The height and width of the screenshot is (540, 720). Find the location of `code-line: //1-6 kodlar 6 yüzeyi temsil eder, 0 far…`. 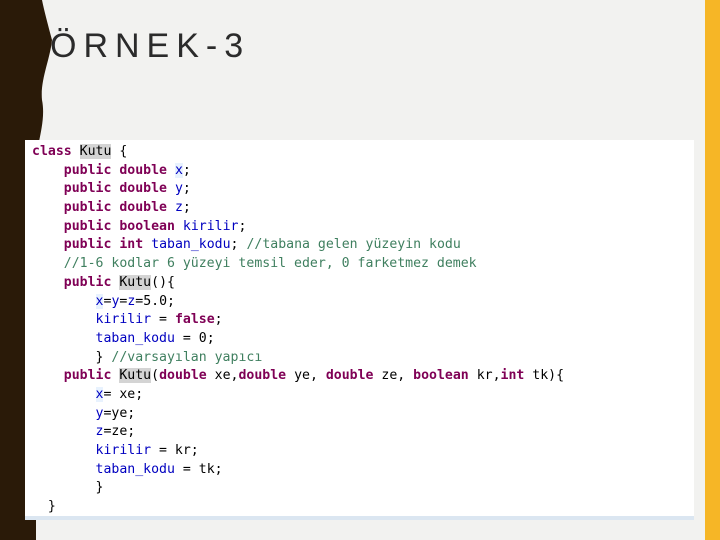

code-line: //1-6 kodlar 6 yüzeyi temsil eder, 0 far… is located at coordinates (298, 264).